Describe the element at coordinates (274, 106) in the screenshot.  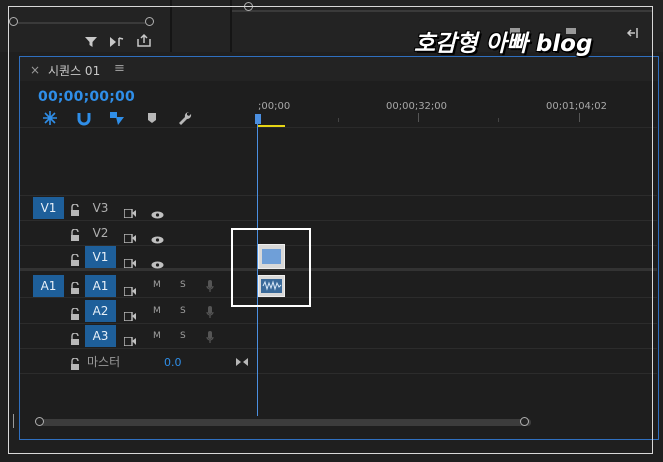
I see `ruler-label: ;00;00` at that location.